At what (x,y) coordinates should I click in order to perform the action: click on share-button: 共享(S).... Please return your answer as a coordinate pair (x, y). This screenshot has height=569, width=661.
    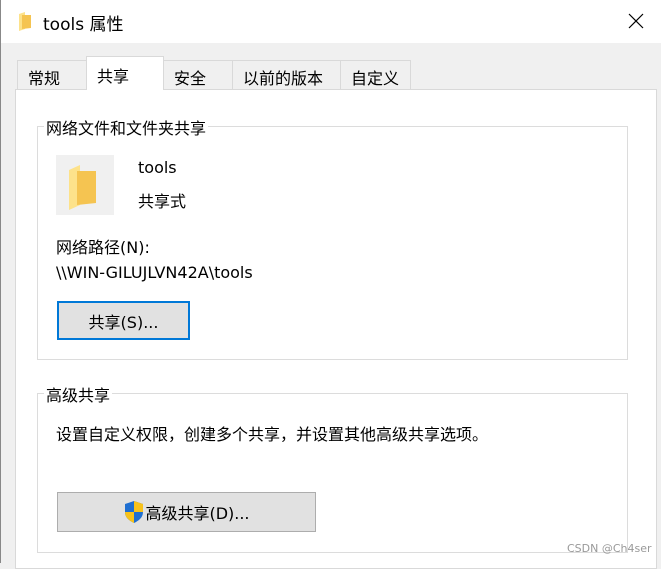
    Looking at the image, I should click on (123, 320).